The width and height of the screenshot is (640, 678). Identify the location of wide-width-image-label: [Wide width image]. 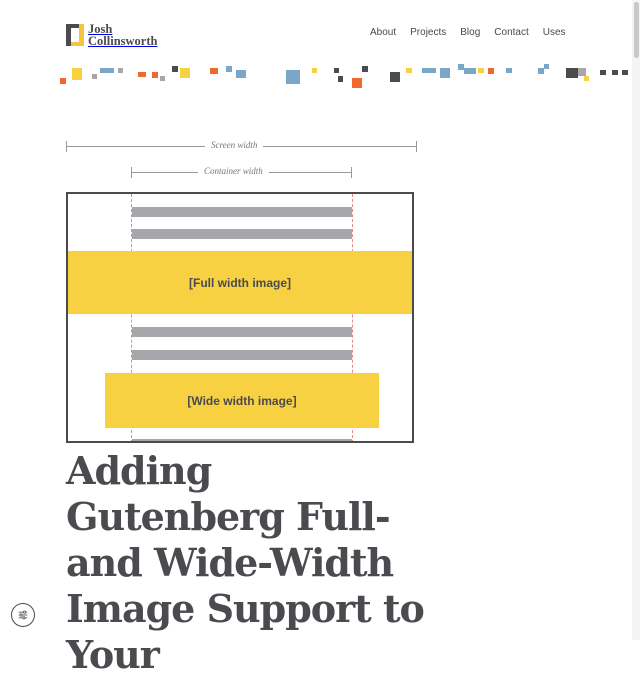
(242, 400).